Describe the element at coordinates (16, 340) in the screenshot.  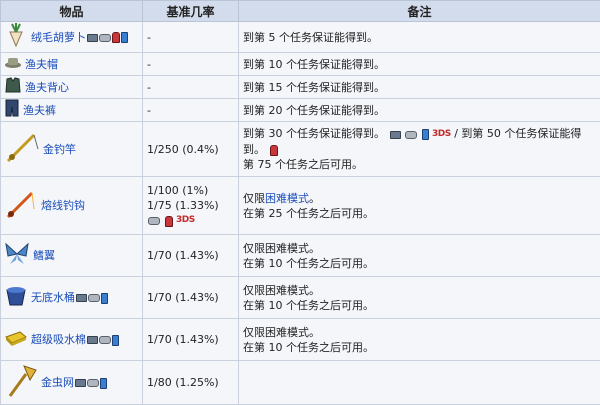
I see `super-absorbant-sponge-icon` at that location.